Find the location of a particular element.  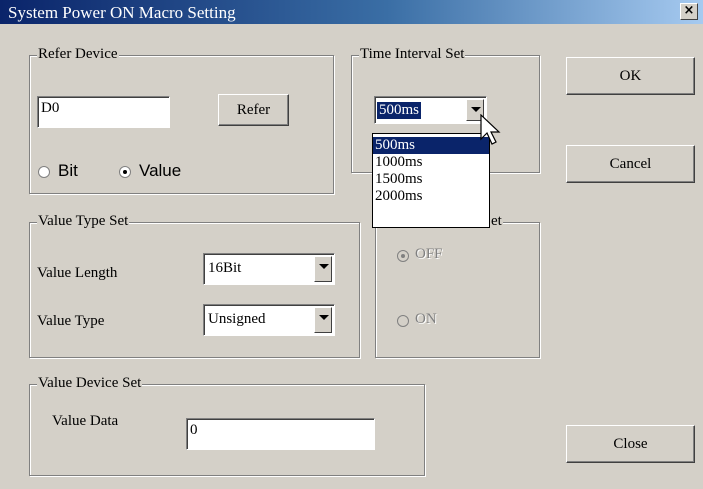

device-input-value: D0 is located at coordinates (50, 108).